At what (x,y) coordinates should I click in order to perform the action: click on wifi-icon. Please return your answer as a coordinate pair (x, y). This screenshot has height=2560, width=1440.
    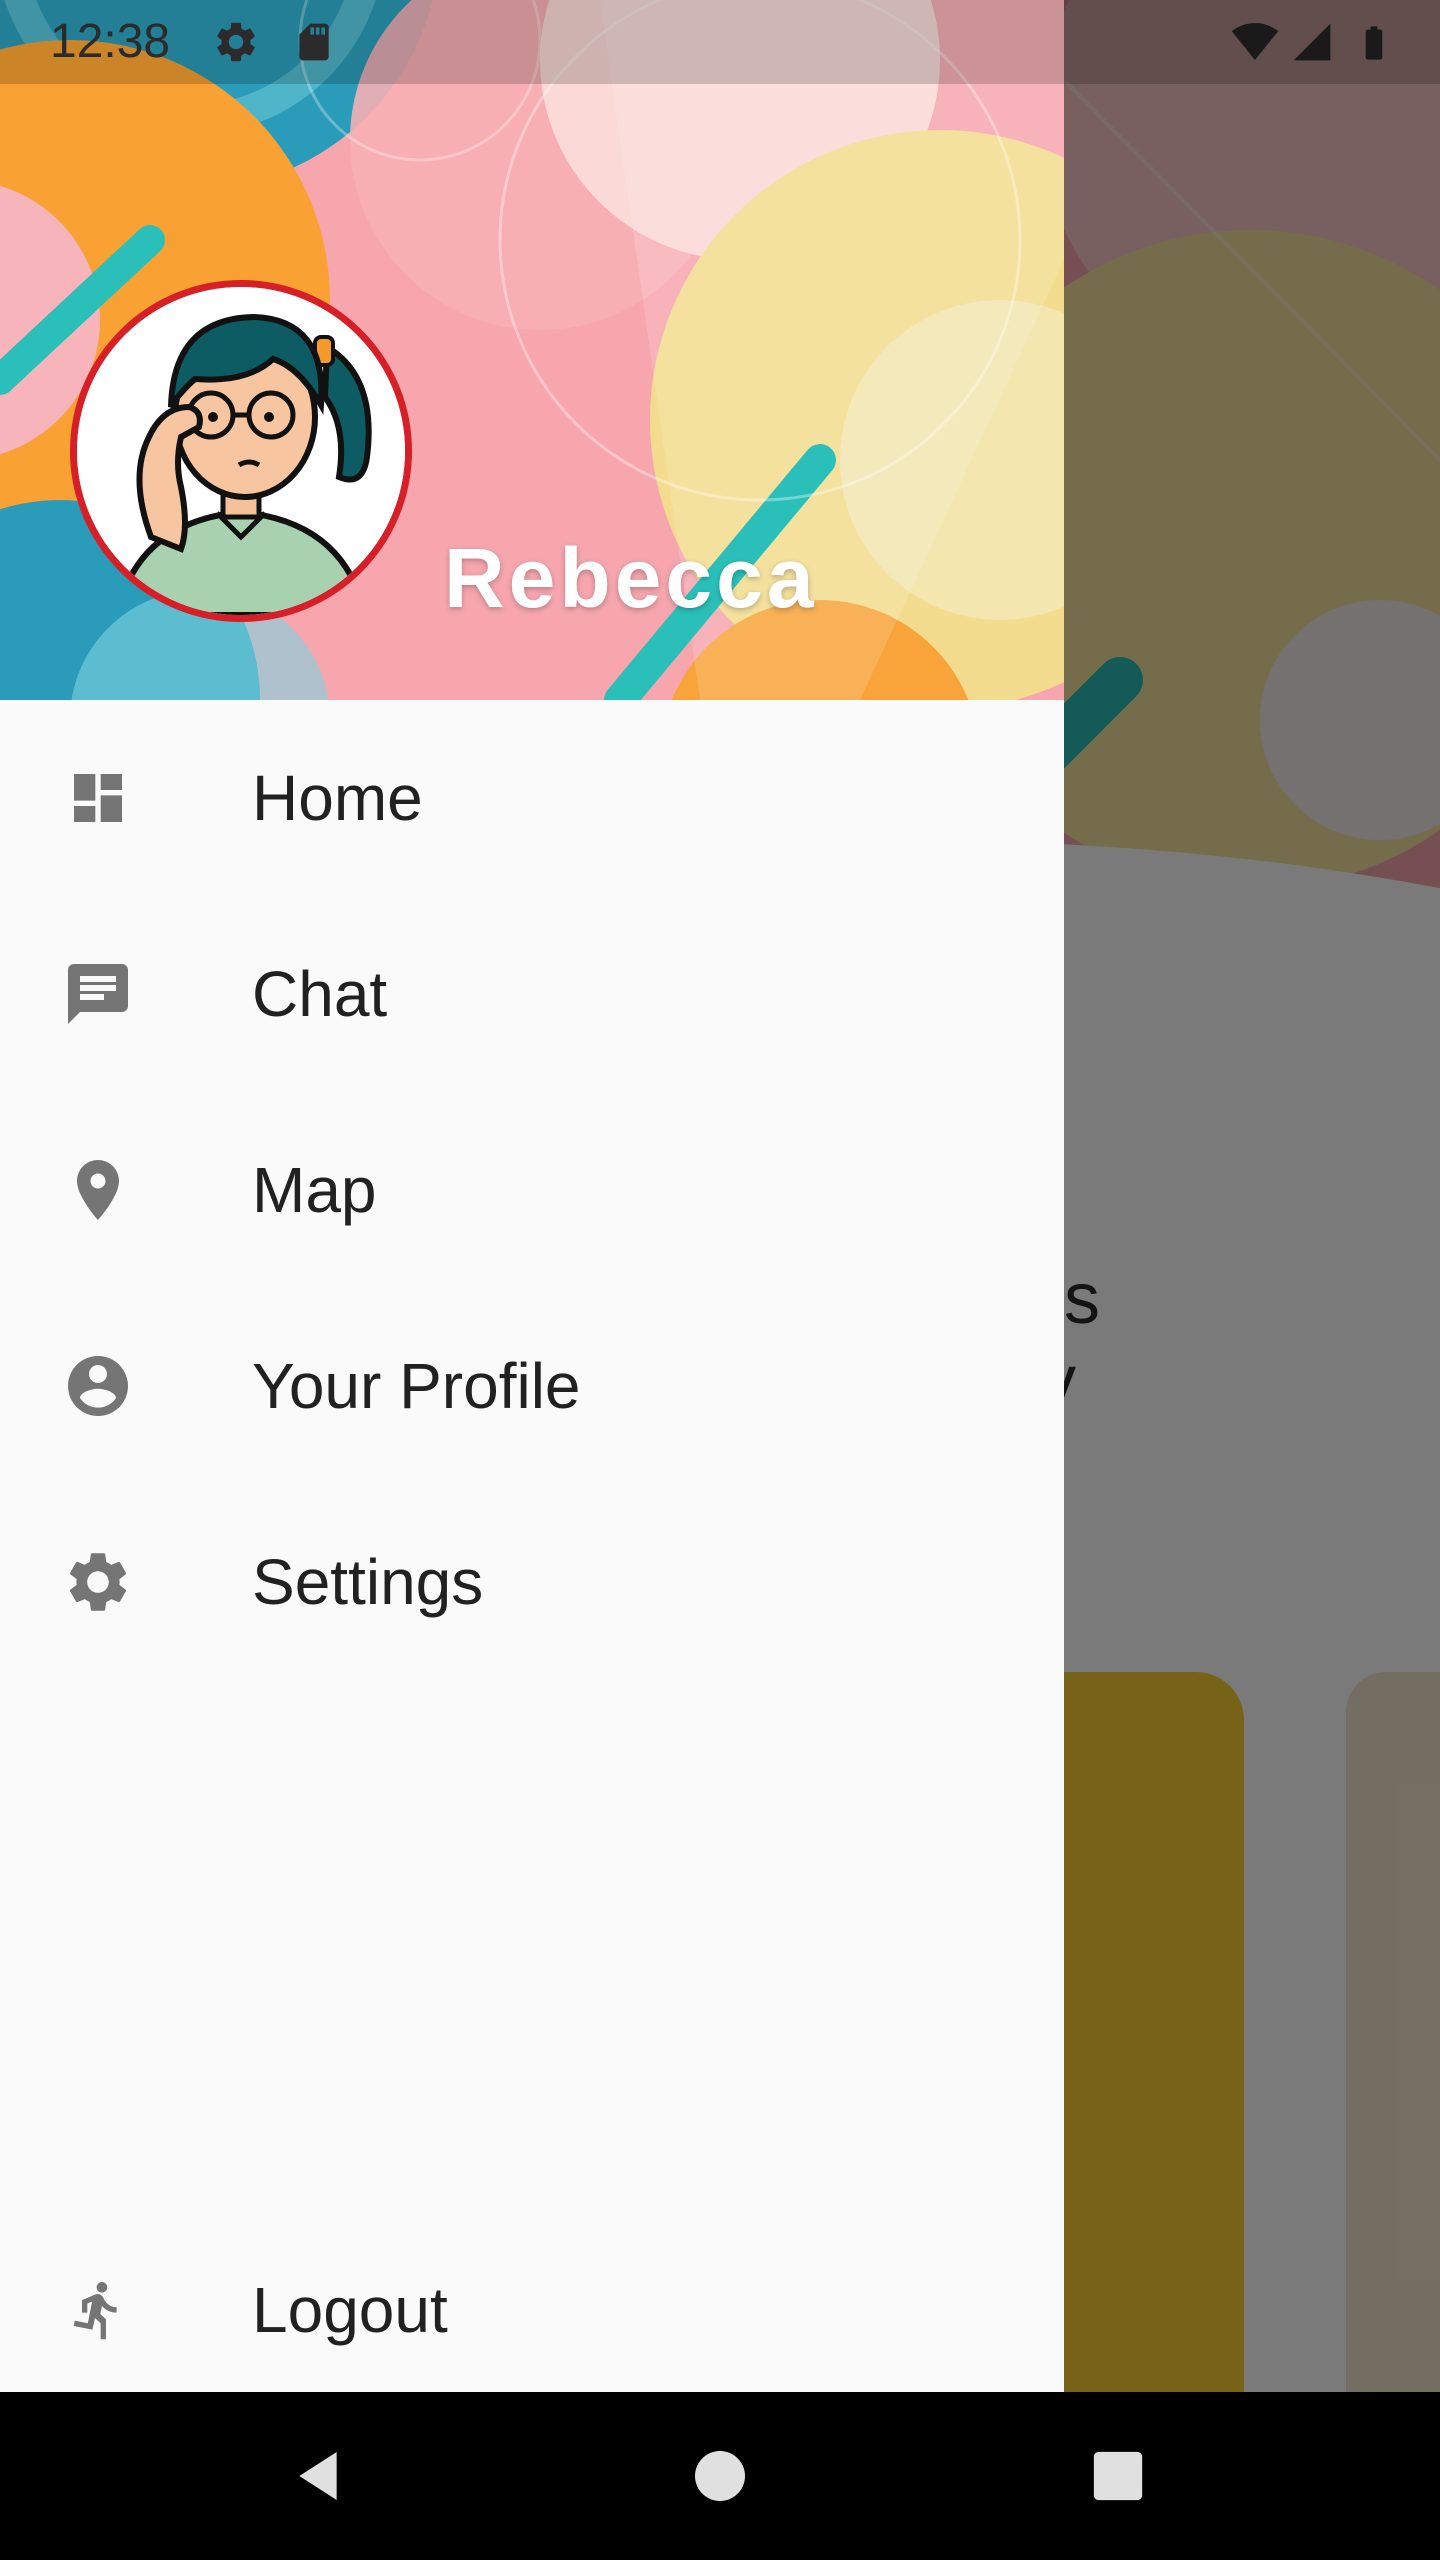
    Looking at the image, I should click on (1255, 44).